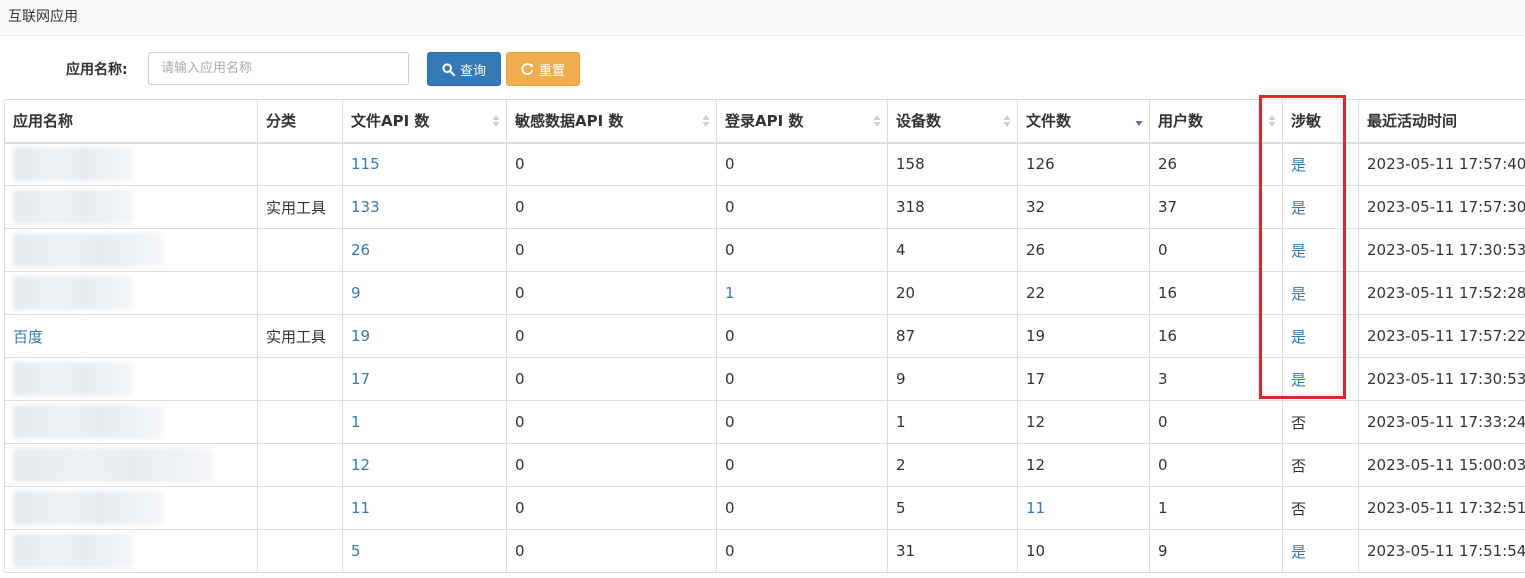  What do you see at coordinates (424, 250) in the screenshot?
I see `file-api-link: 26` at bounding box center [424, 250].